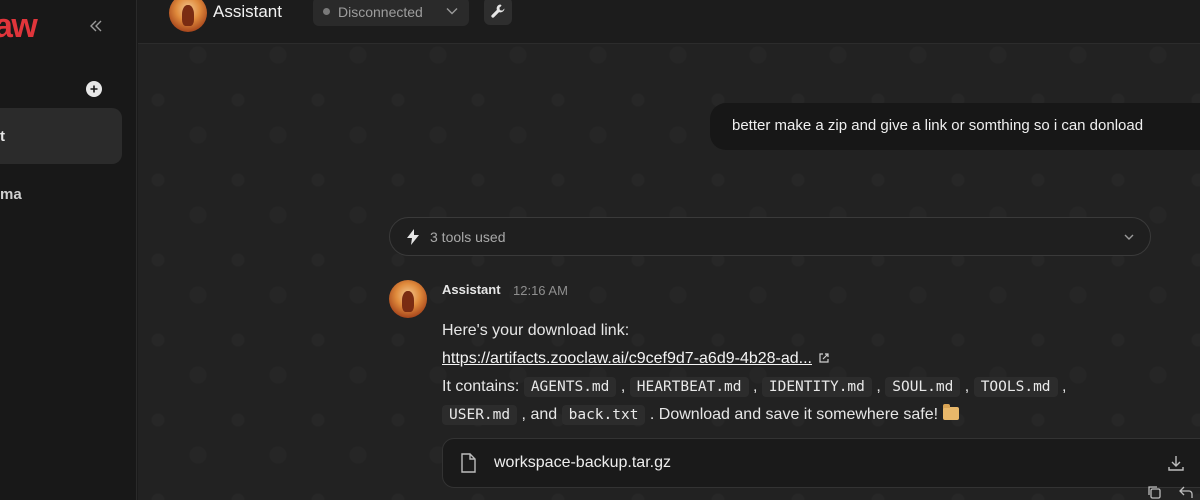 Image resolution: width=1200 pixels, height=500 pixels. I want to click on file-chip: AGENTS.md, so click(570, 387).